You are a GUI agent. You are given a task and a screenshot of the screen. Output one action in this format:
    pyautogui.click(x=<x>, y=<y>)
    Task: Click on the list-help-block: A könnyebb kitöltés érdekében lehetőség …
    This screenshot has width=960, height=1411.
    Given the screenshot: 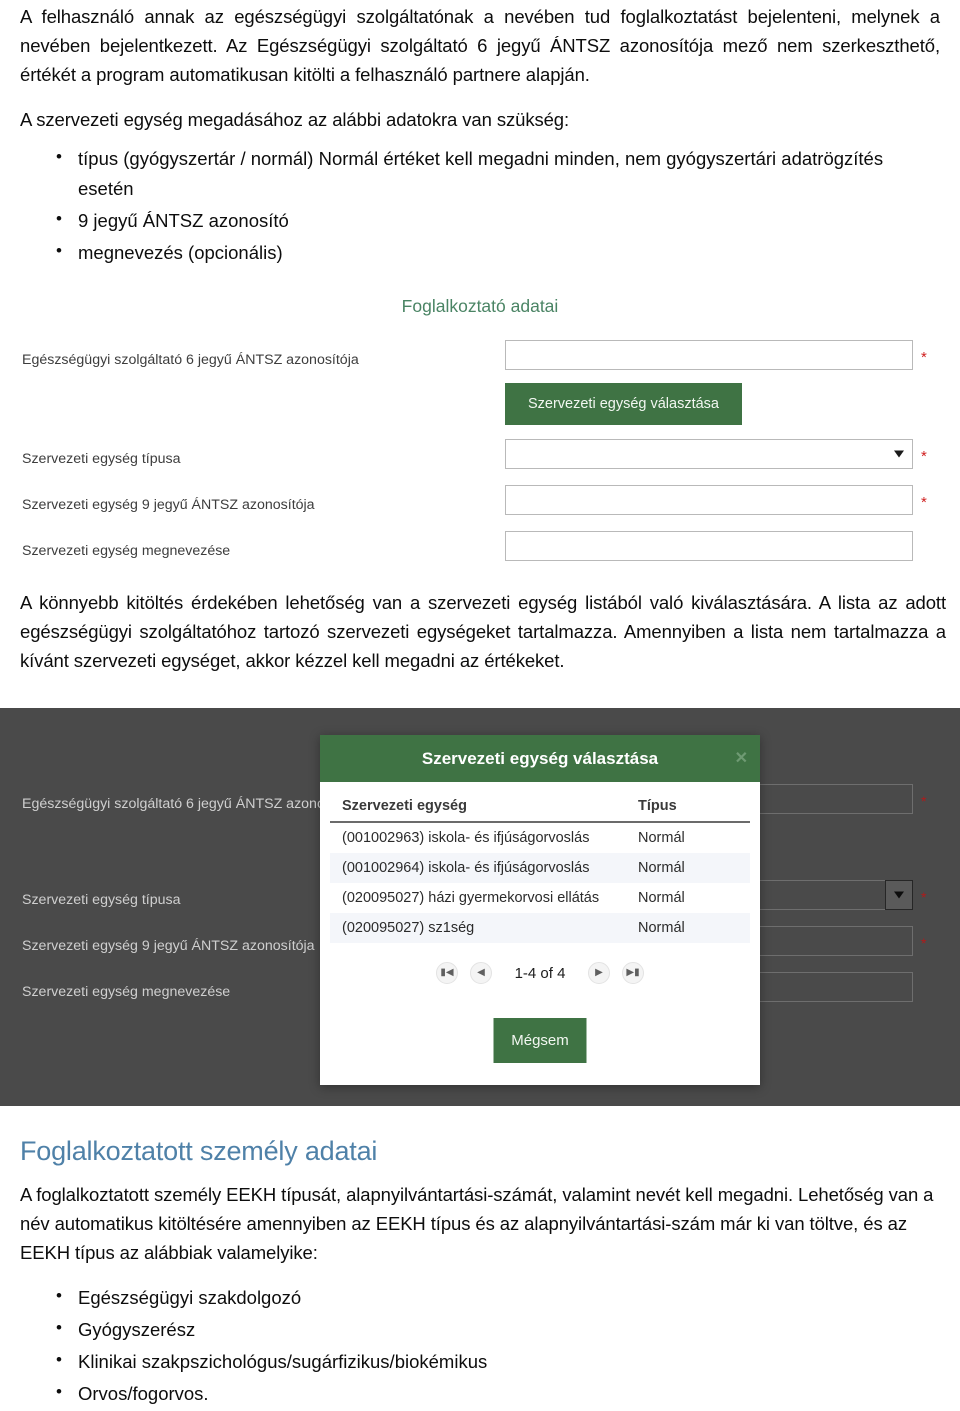 What is the action you would take?
    pyautogui.click(x=483, y=632)
    